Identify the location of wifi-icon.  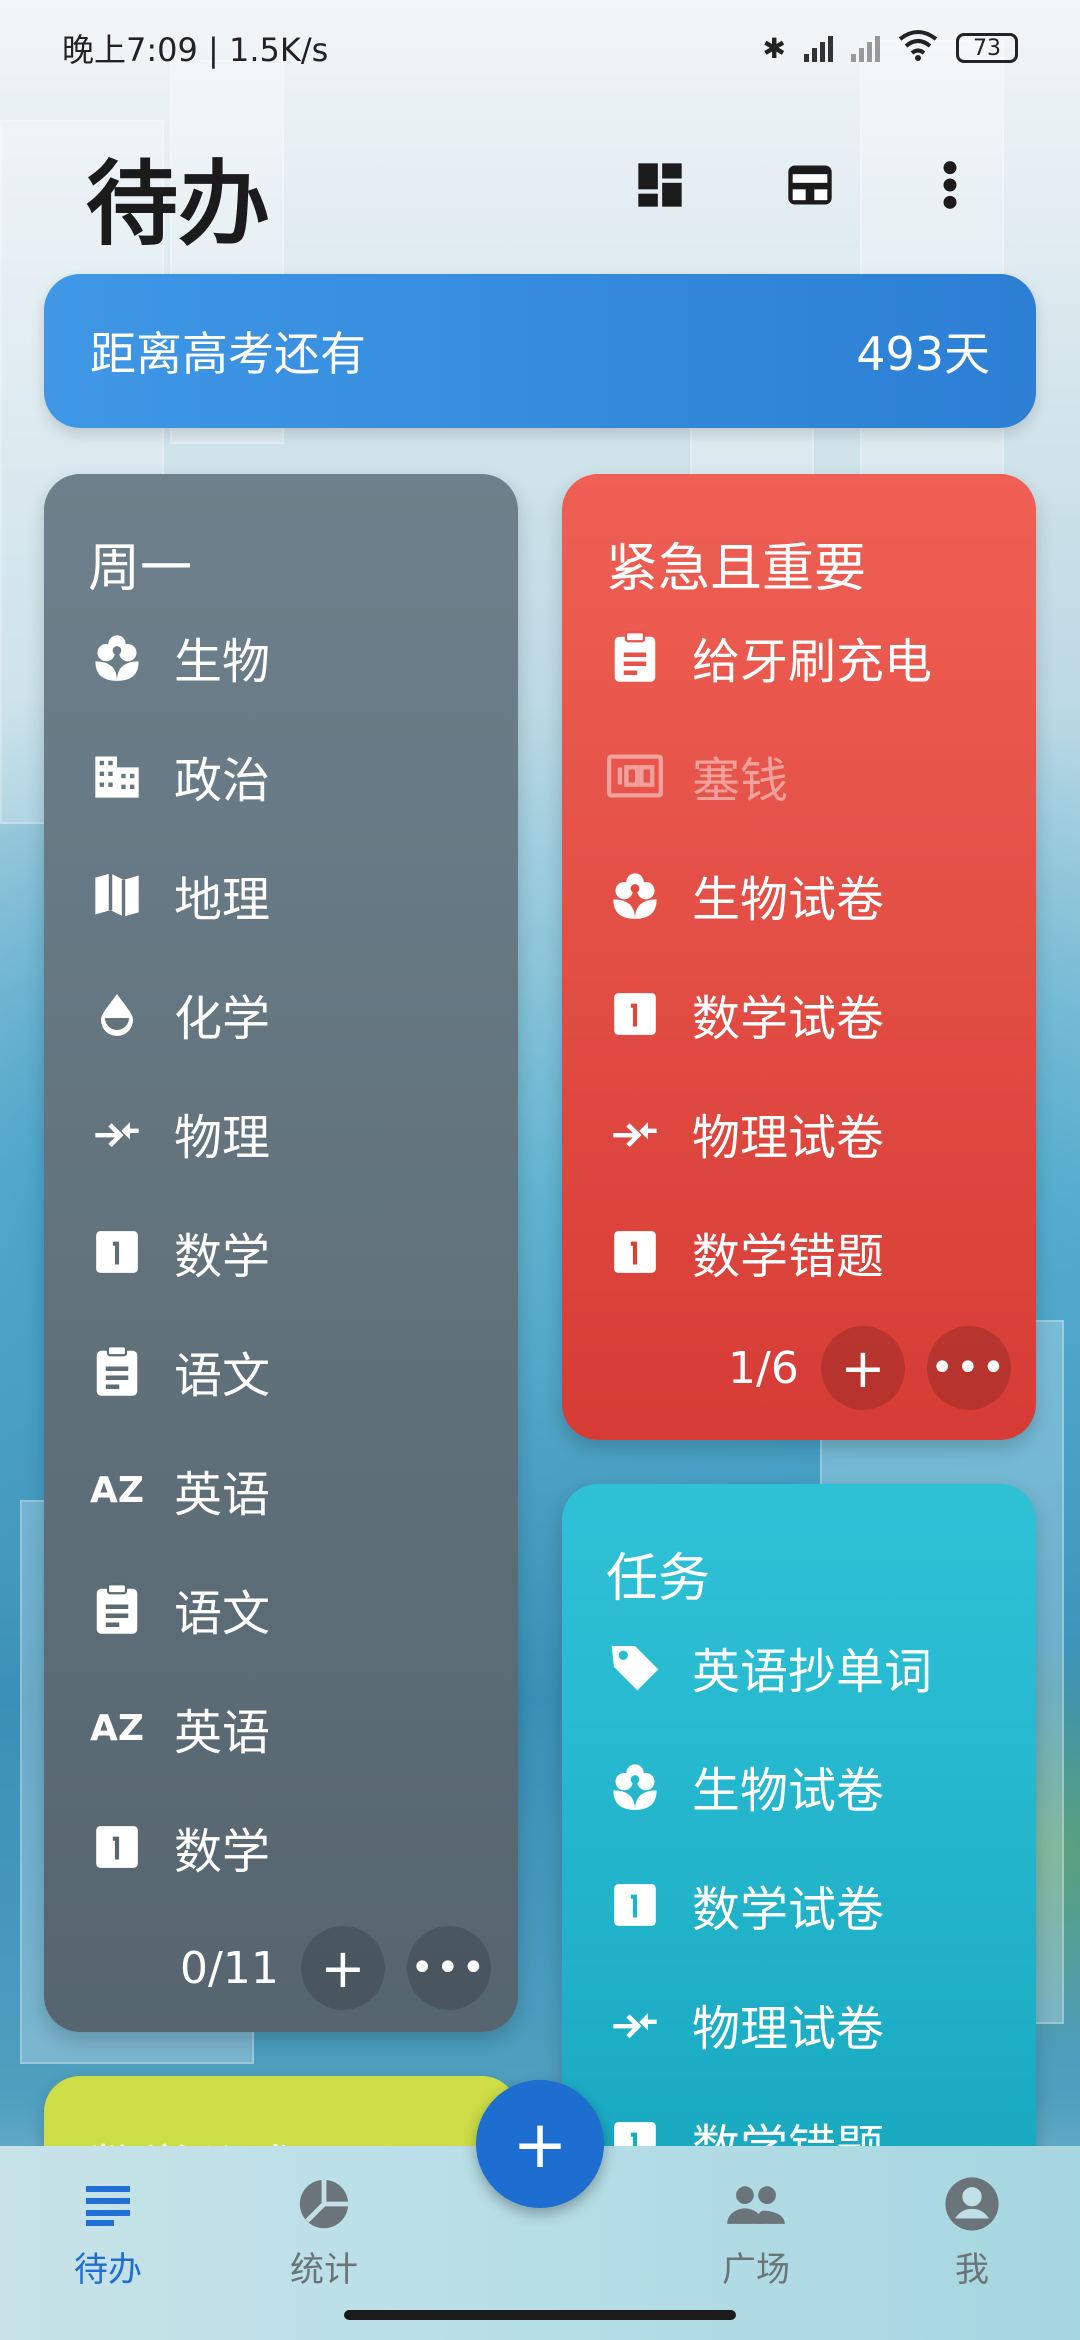
(918, 48).